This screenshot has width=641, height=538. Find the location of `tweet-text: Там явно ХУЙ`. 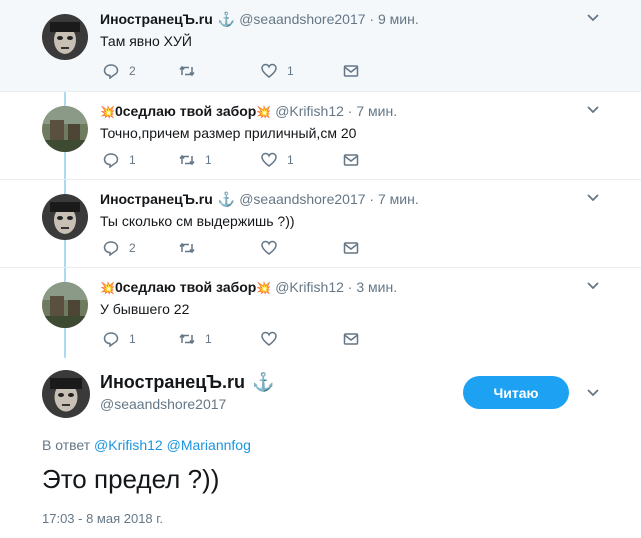

tweet-text: Там явно ХУЙ is located at coordinates (146, 41).